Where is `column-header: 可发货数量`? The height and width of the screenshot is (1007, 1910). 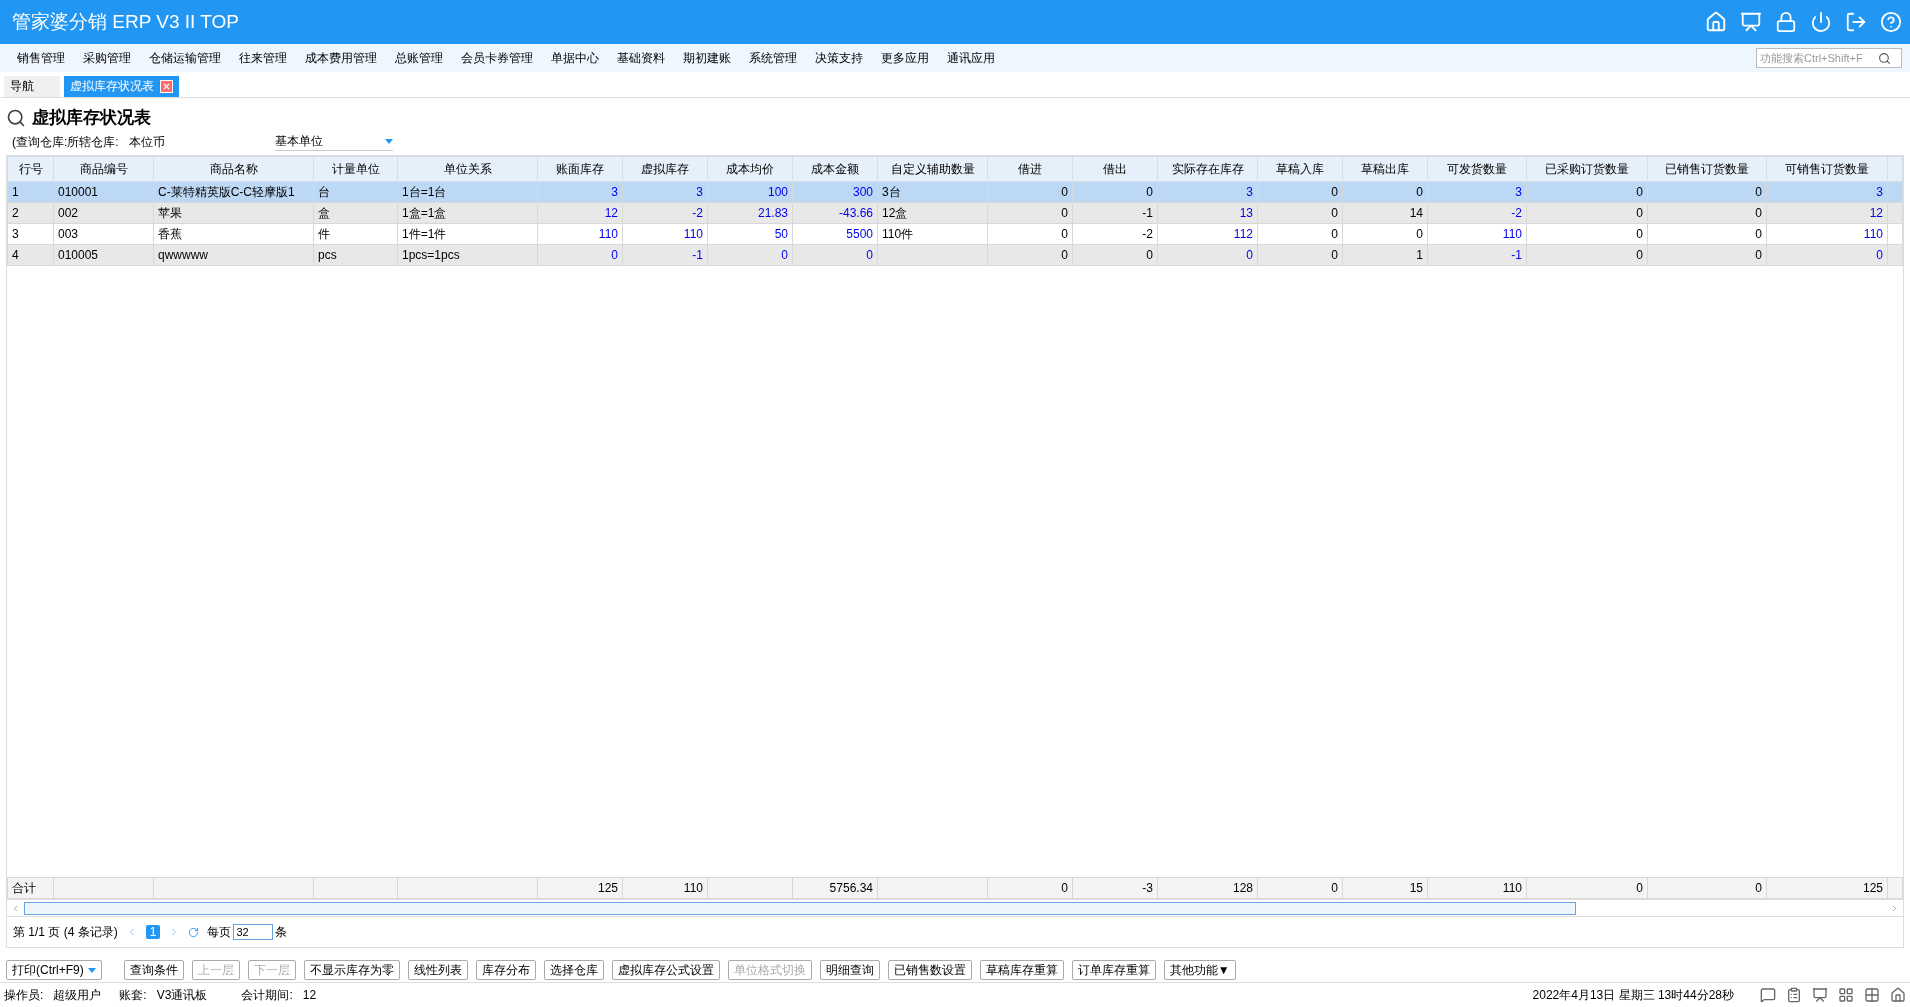
column-header: 可发货数量 is located at coordinates (1477, 169).